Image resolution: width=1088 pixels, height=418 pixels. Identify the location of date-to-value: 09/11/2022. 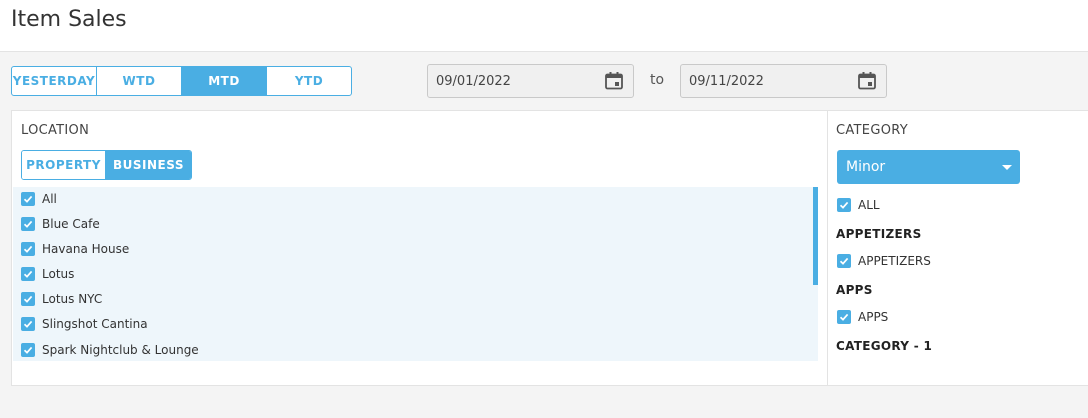
(726, 81).